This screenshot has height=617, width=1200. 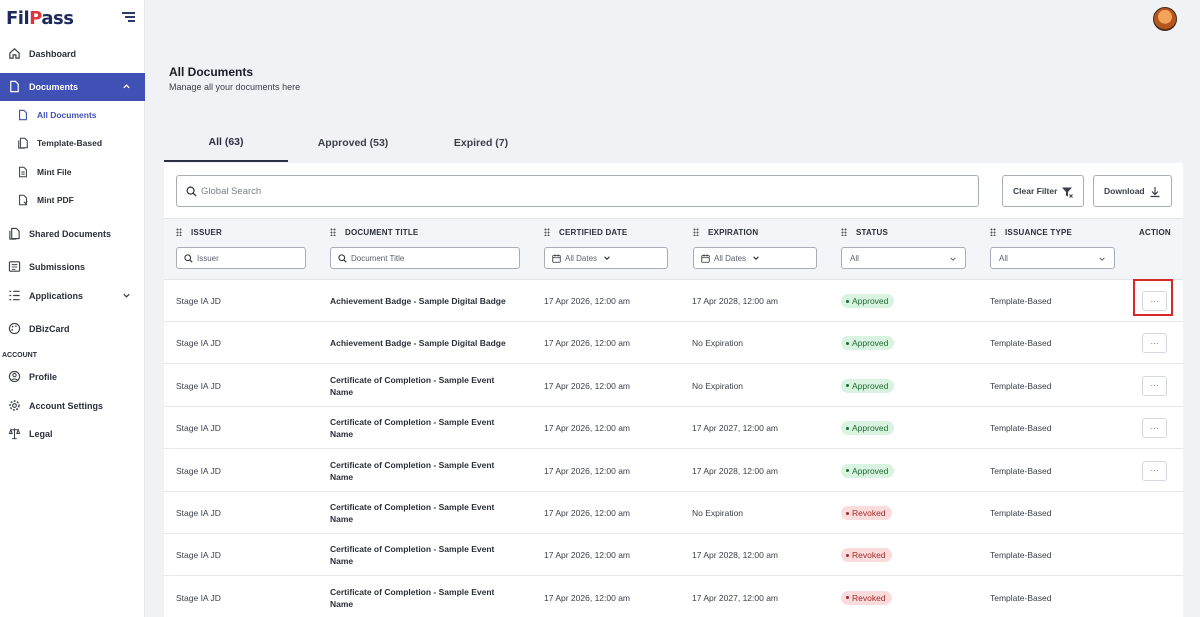 What do you see at coordinates (1165, 19) in the screenshot?
I see `avatar` at bounding box center [1165, 19].